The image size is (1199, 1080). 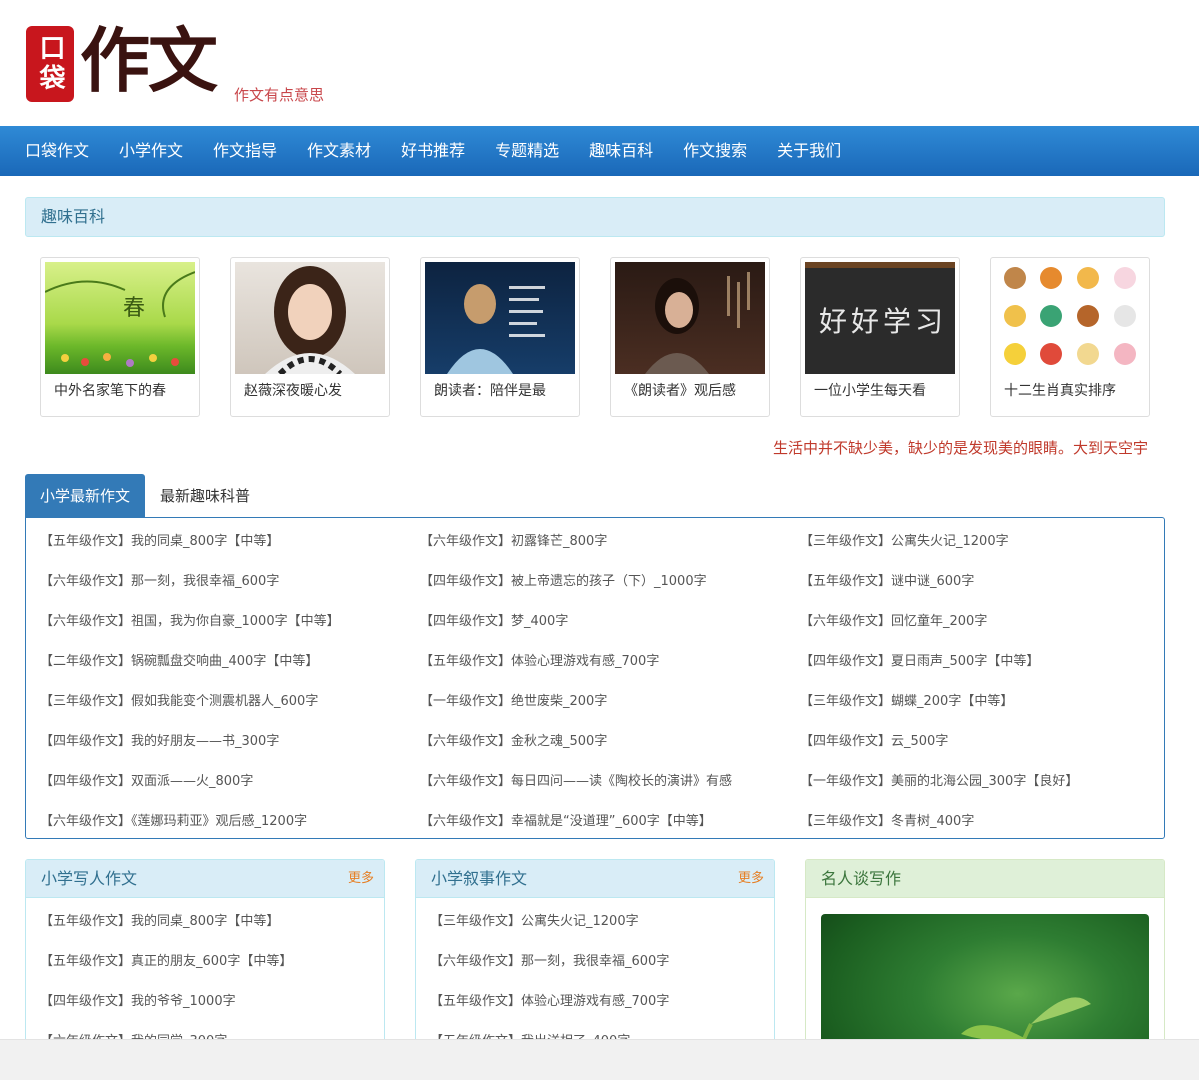 I want to click on essay-link: 【四年级作文】被上帝遗忘的孩子（下）_1000字, so click(x=605, y=579).